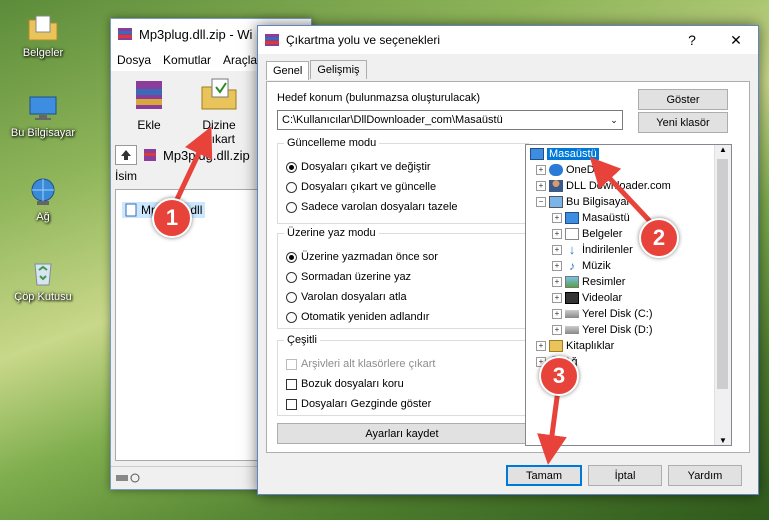  I want to click on callout-1: 1, so click(172, 218).